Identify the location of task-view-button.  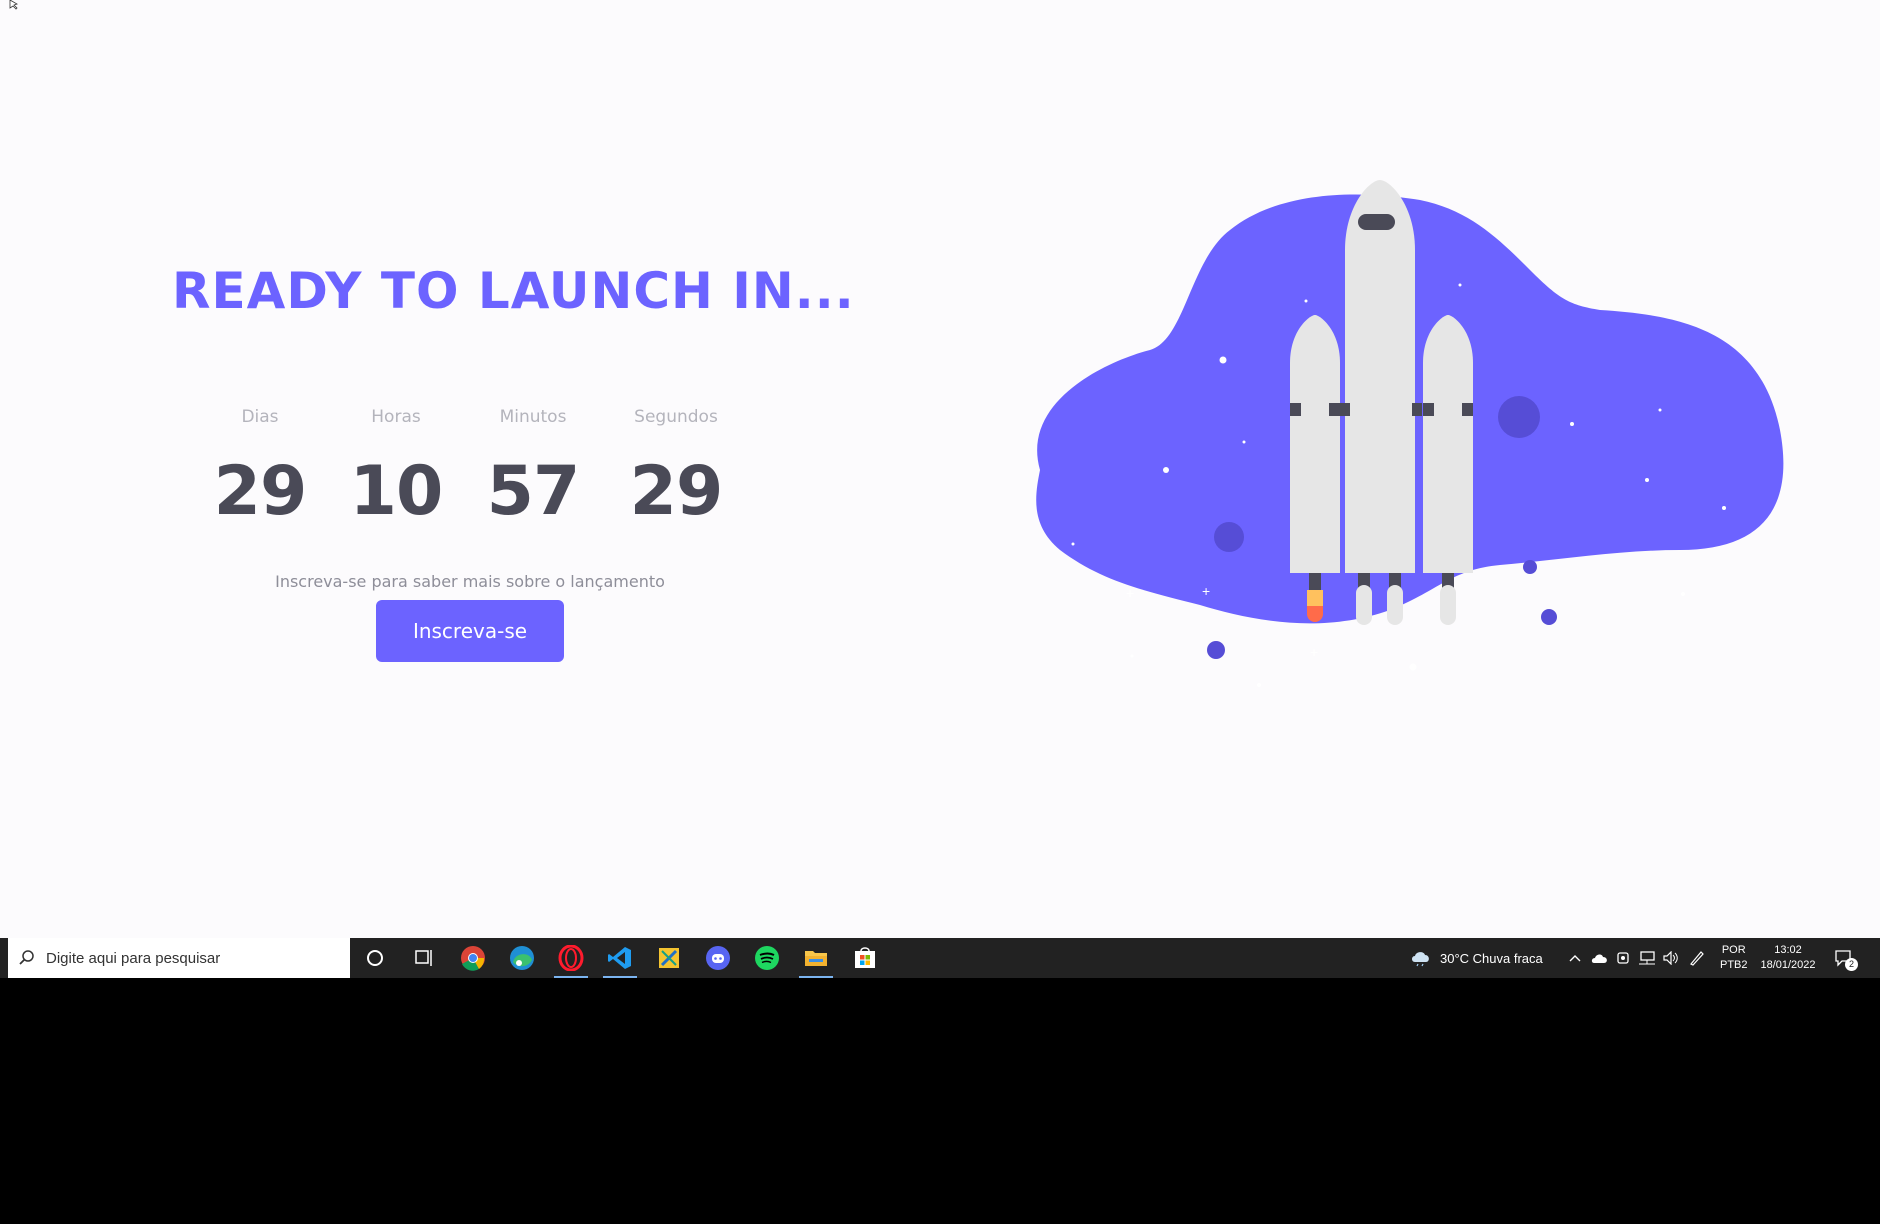
(424, 958).